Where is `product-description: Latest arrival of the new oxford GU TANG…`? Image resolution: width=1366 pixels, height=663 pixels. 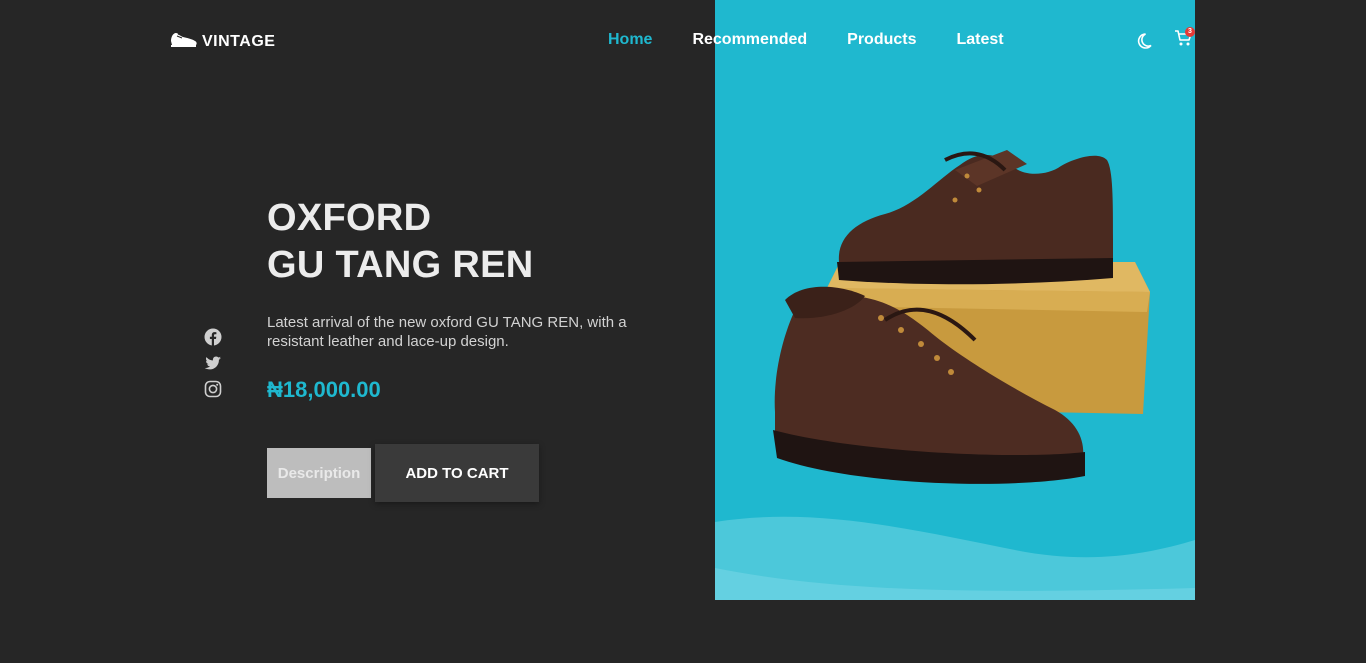
product-description: Latest arrival of the new oxford GU TANG… is located at coordinates (447, 332).